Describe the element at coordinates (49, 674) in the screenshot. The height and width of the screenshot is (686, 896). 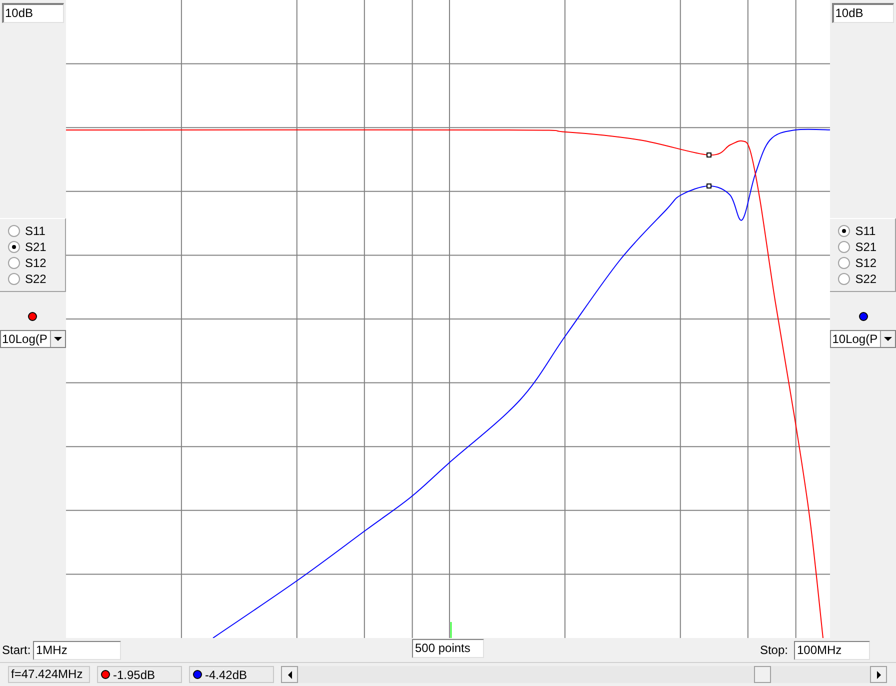
I see `frequency-readout: f=47.424MHz` at that location.